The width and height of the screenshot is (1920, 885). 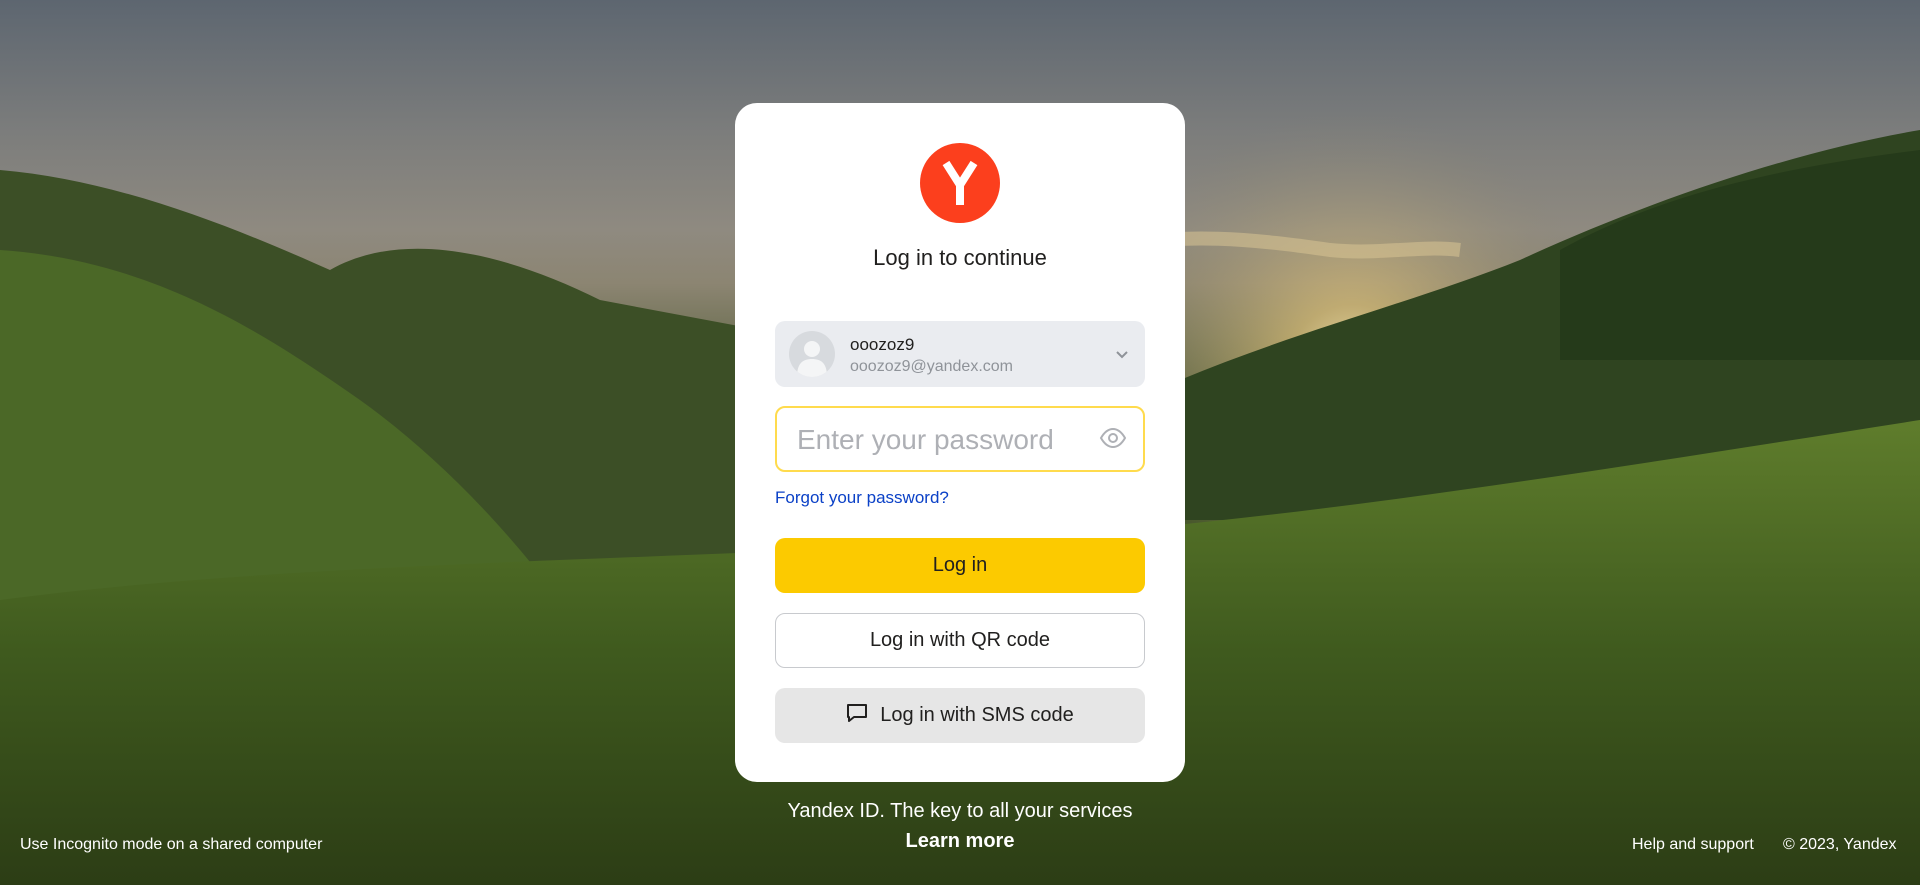 I want to click on password-field, so click(x=960, y=439).